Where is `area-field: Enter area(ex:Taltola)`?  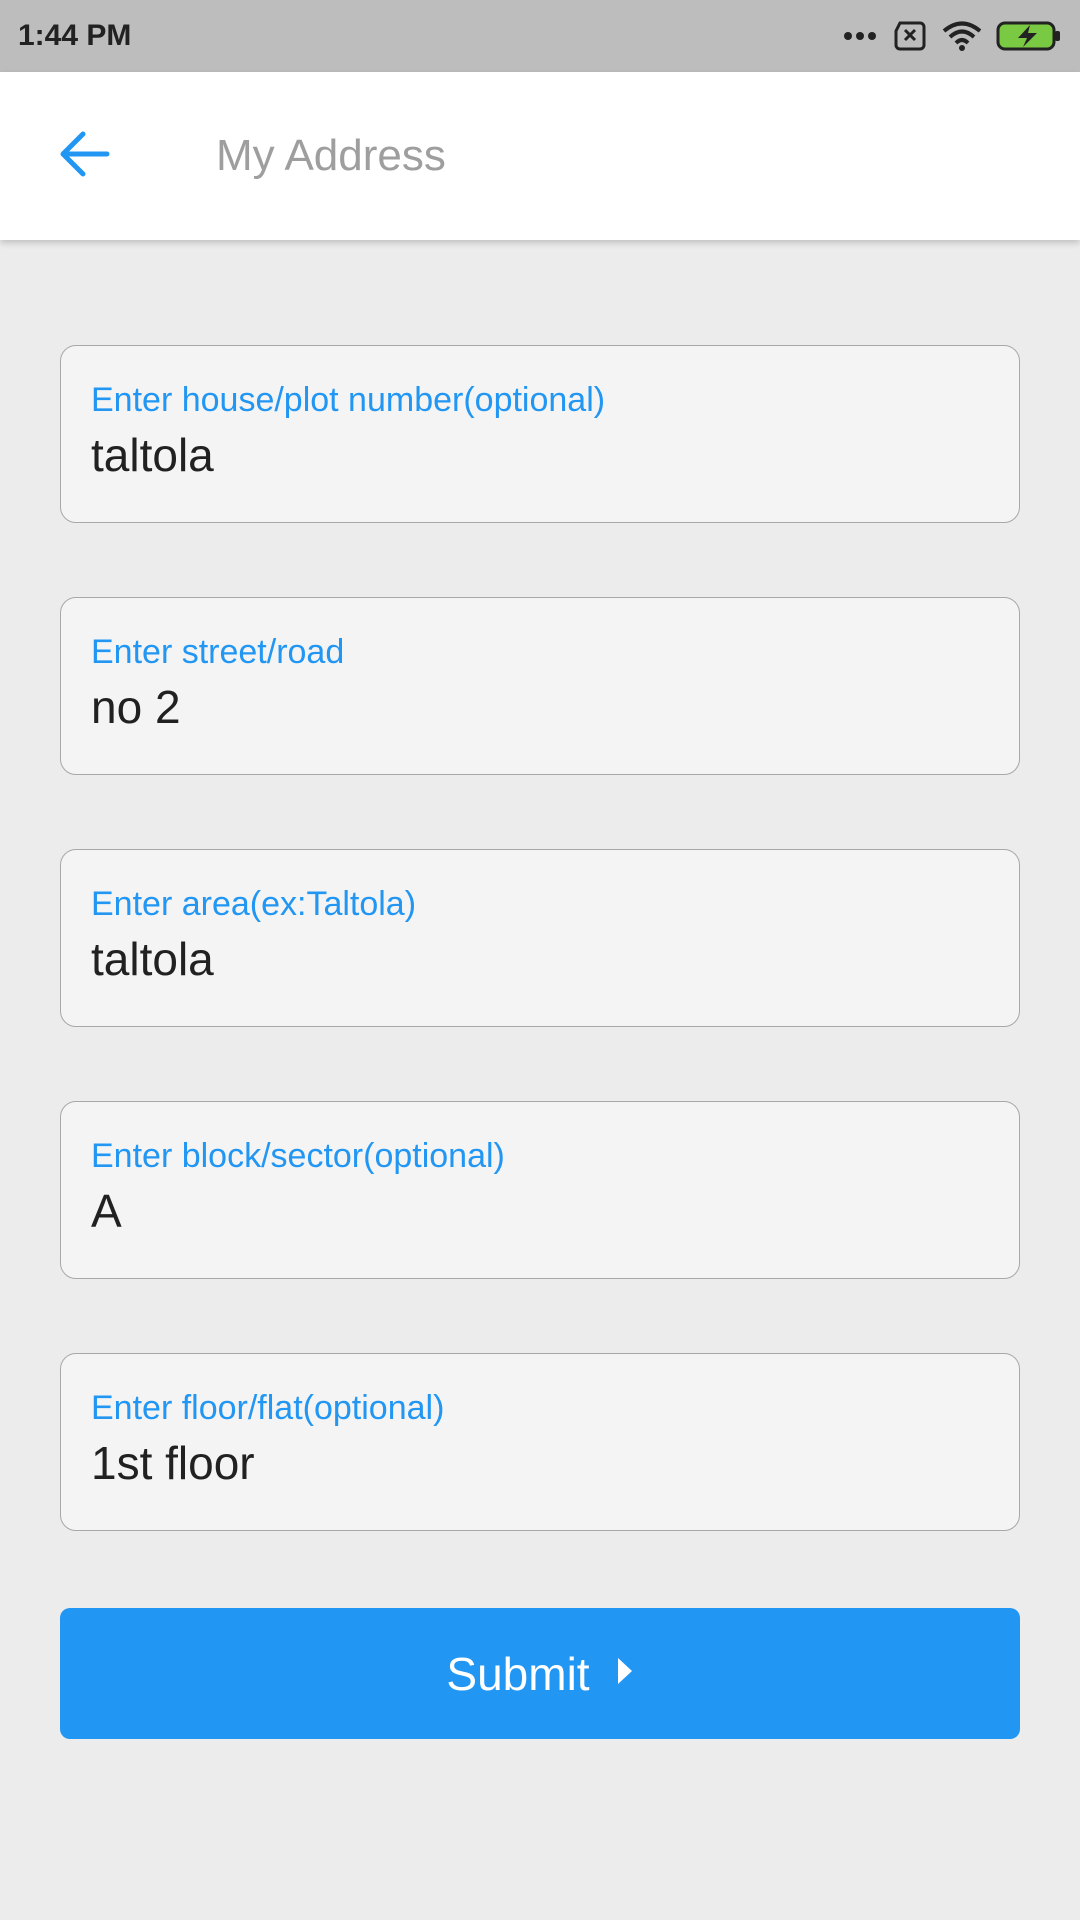
area-field: Enter area(ex:Taltola) is located at coordinates (540, 938).